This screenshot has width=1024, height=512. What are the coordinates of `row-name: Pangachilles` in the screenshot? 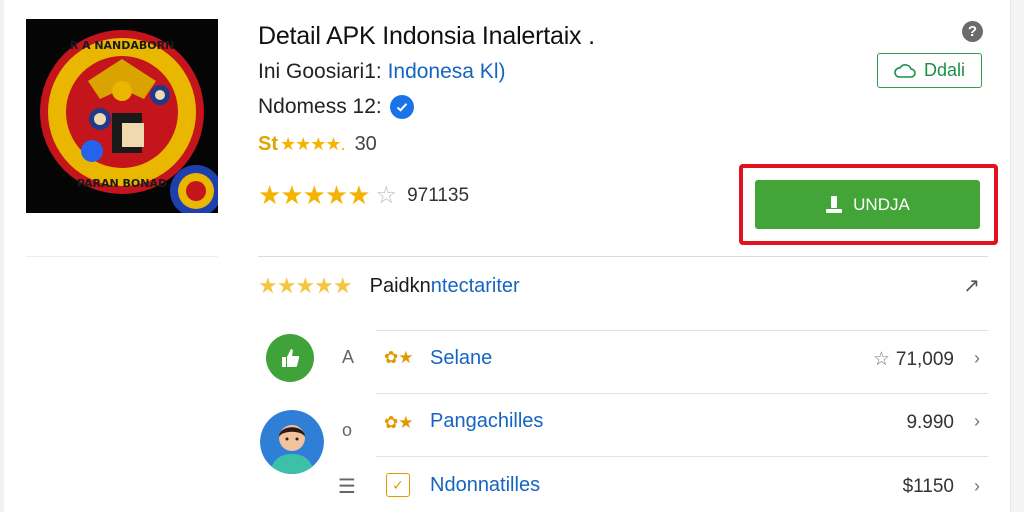 It's located at (487, 421).